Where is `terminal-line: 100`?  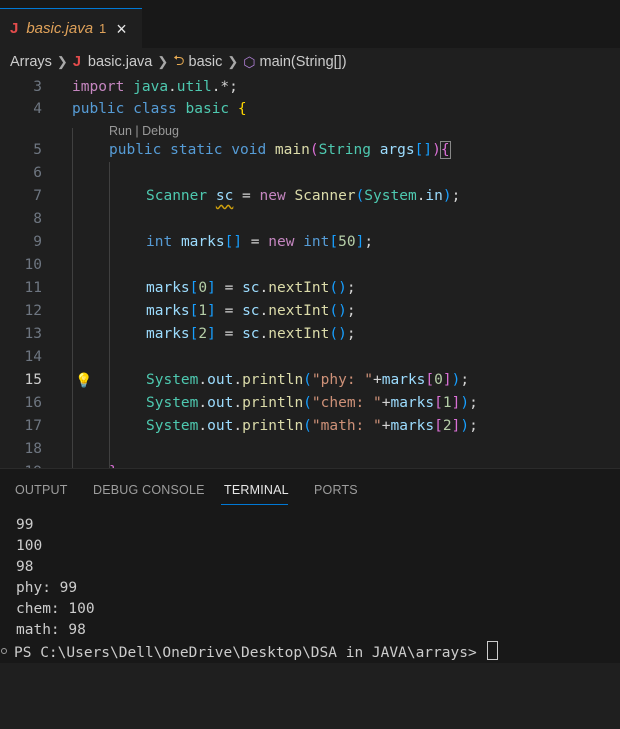
terminal-line: 100 is located at coordinates (29, 546).